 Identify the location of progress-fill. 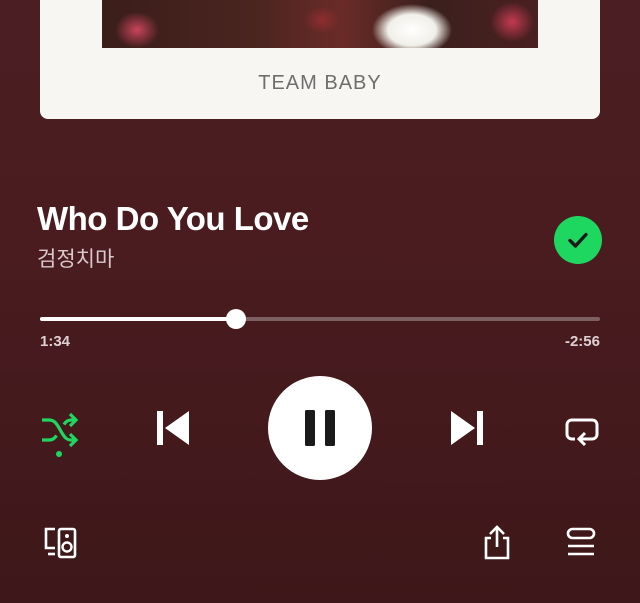
(138, 319).